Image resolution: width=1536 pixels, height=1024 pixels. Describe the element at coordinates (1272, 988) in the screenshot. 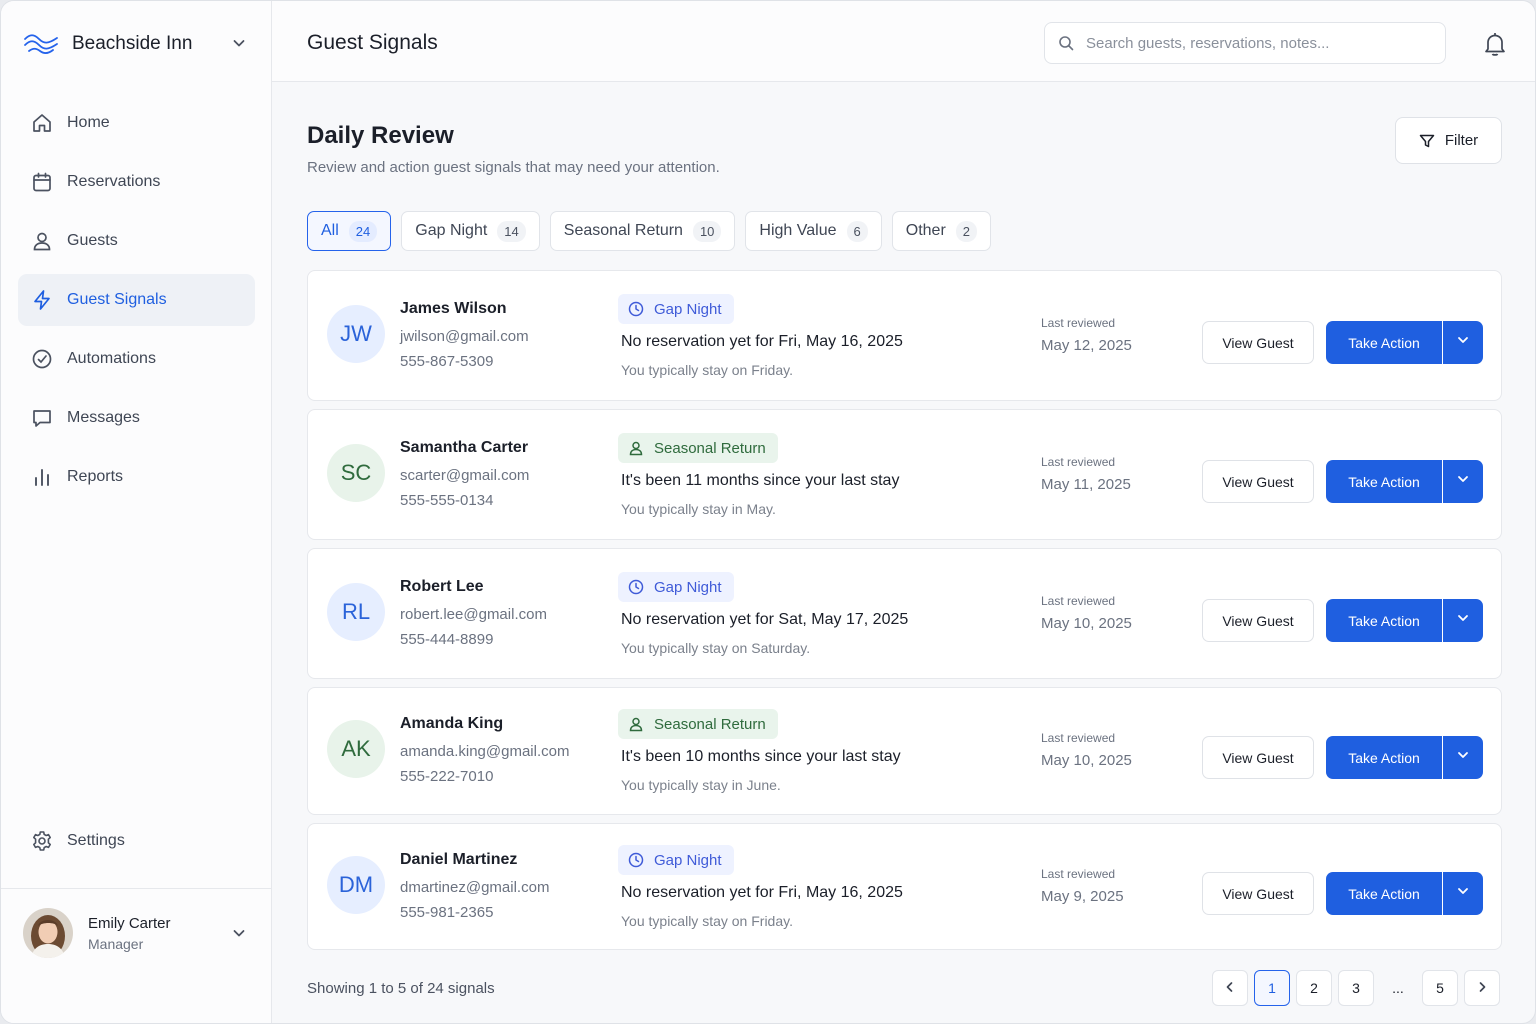

I see `page-button: 1` at that location.